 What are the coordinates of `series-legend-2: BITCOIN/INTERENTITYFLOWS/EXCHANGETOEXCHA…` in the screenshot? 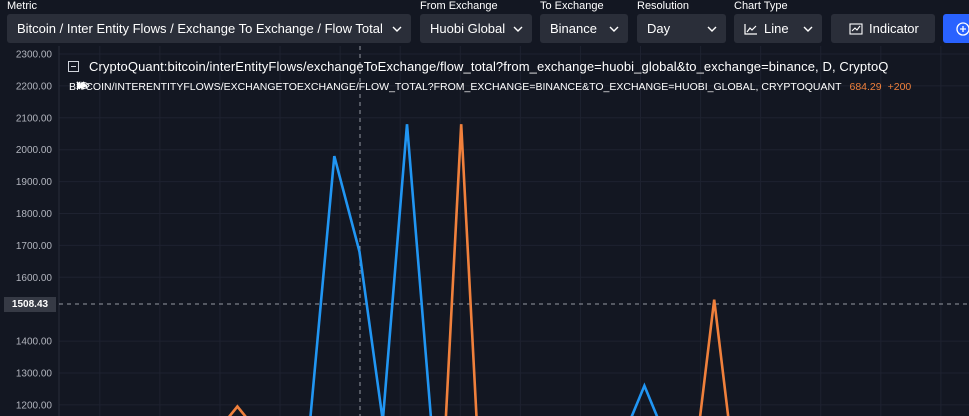 It's located at (490, 87).